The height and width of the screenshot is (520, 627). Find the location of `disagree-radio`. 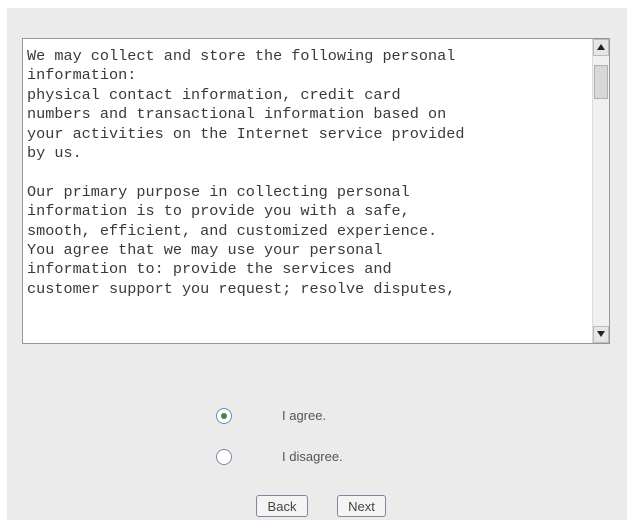

disagree-radio is located at coordinates (224, 457).